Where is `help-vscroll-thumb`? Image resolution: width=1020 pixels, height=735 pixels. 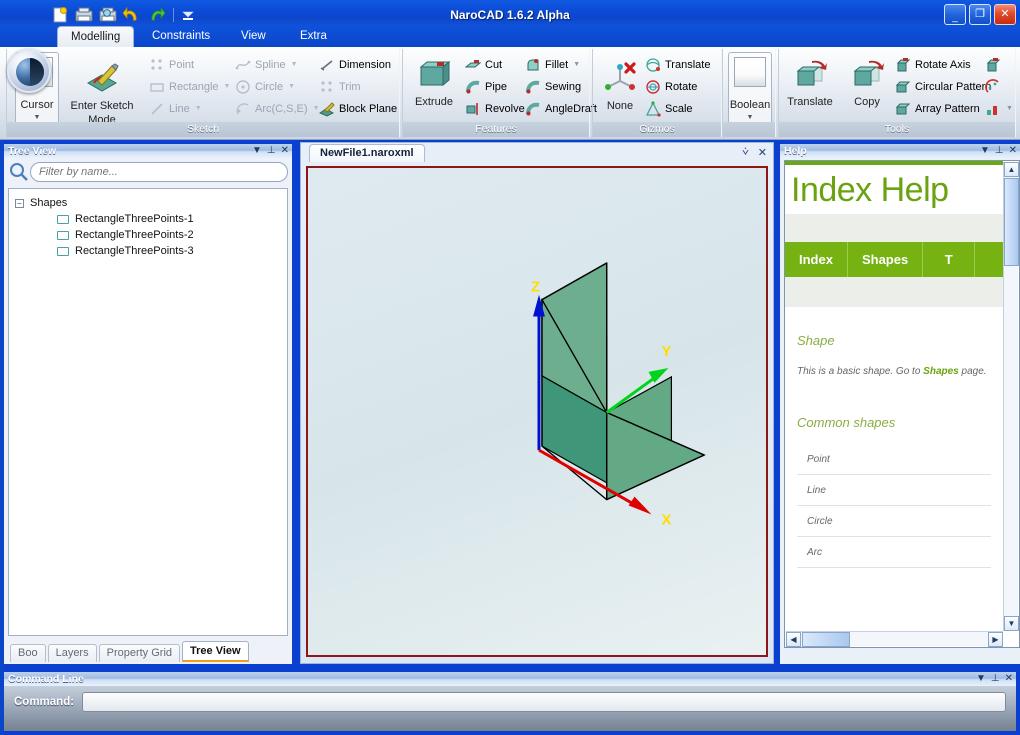
help-vscroll-thumb is located at coordinates (1011, 222).